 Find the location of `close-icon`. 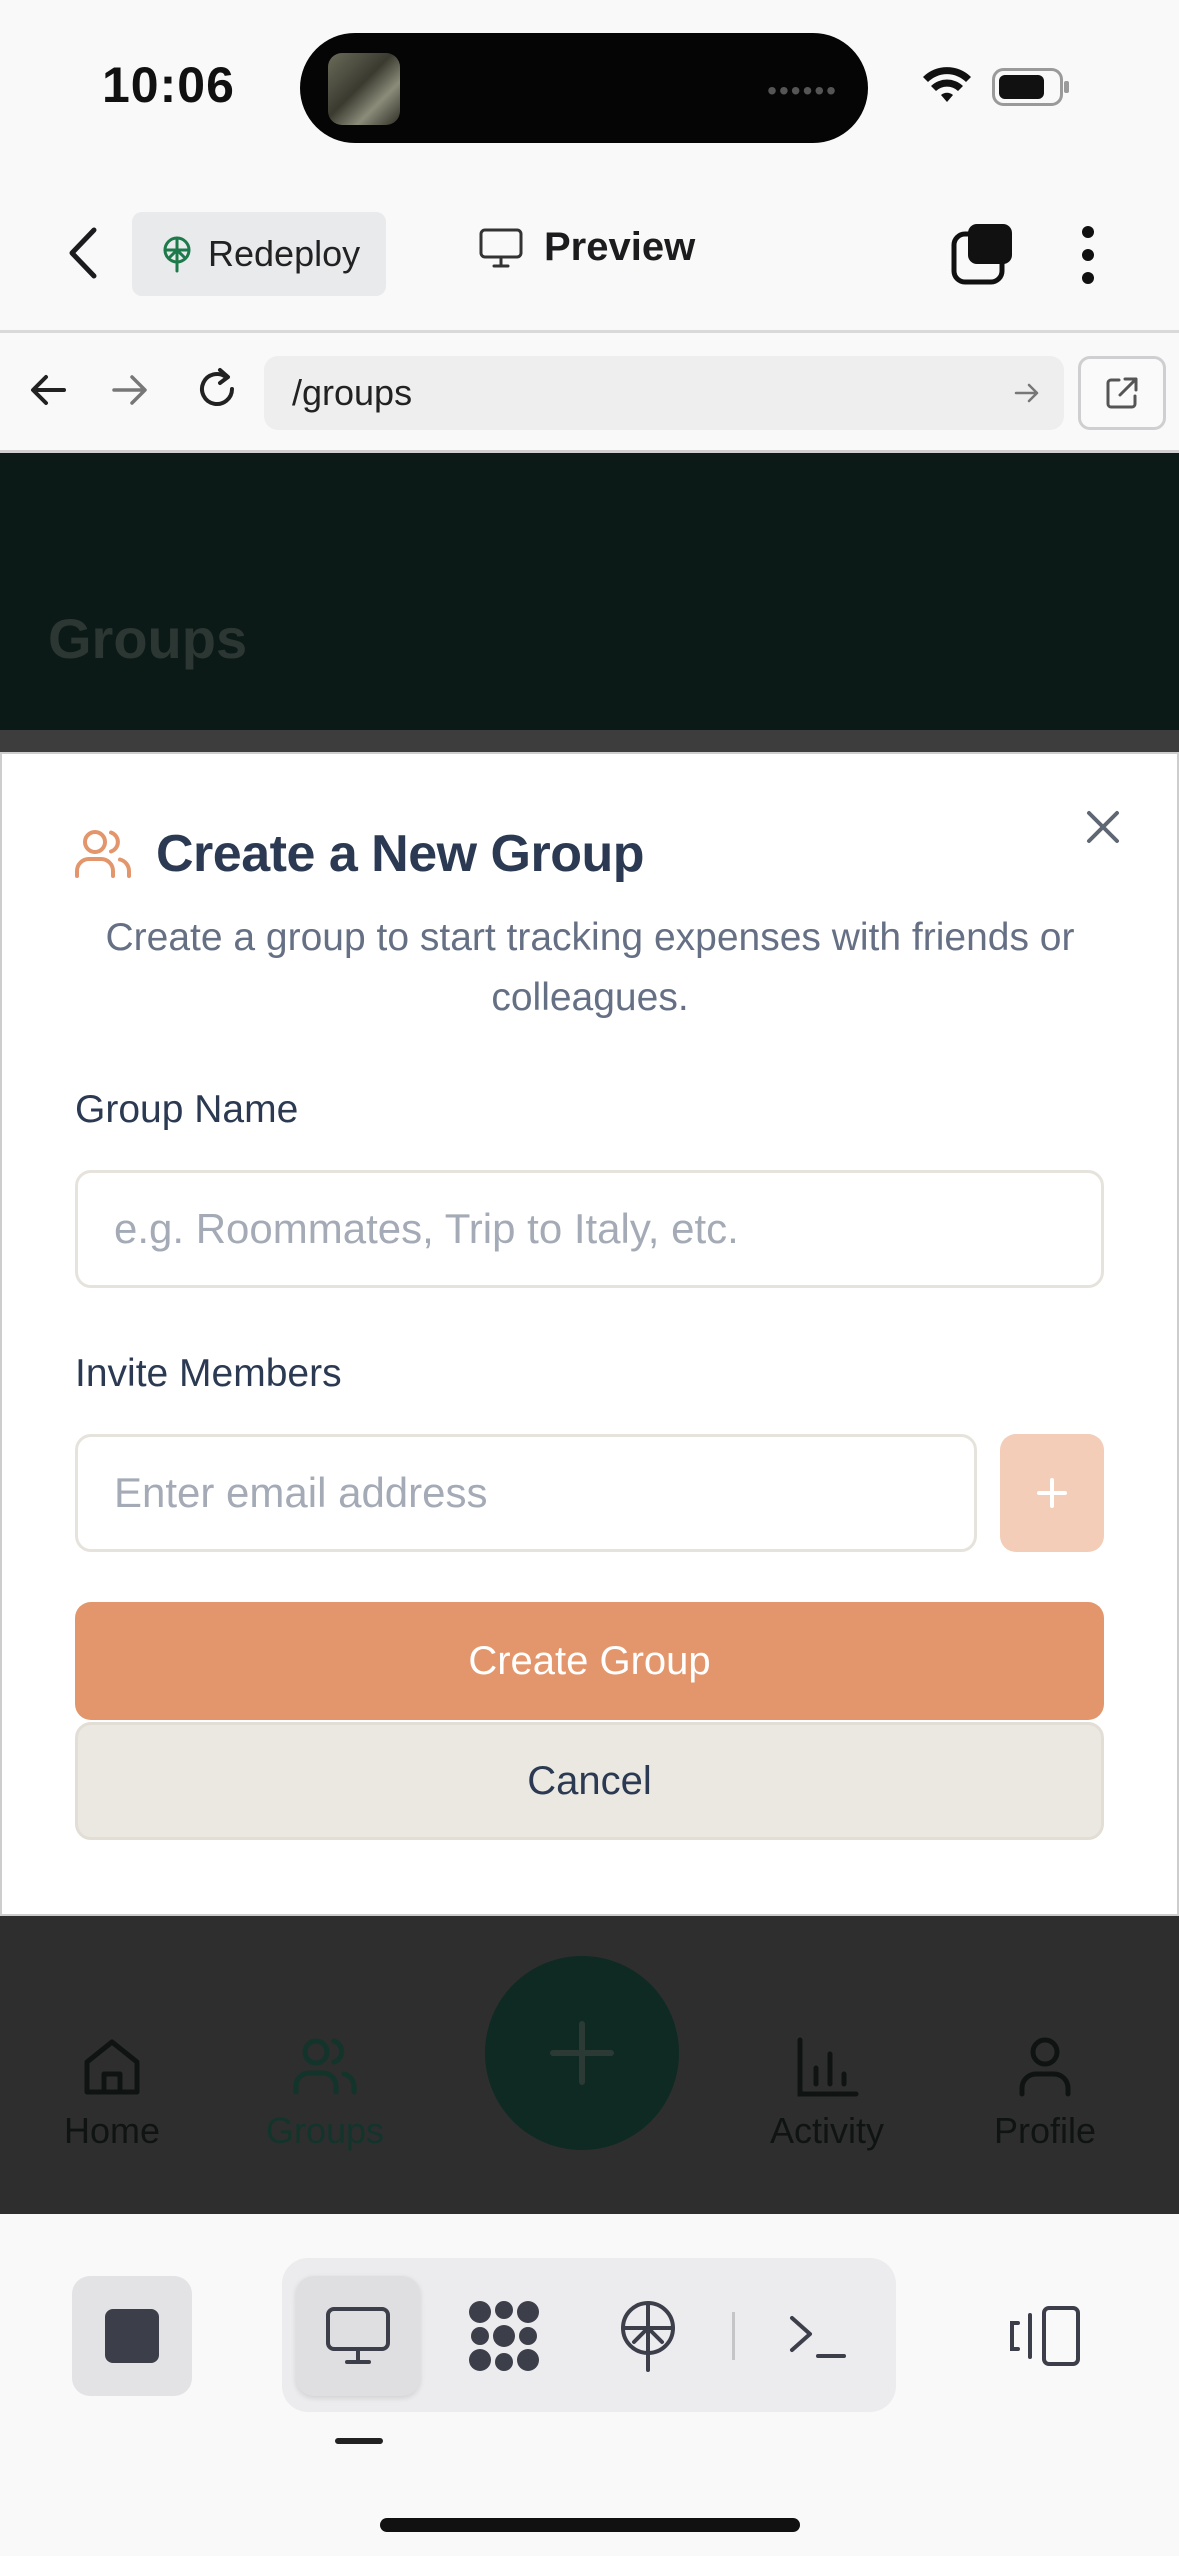

close-icon is located at coordinates (1103, 827).